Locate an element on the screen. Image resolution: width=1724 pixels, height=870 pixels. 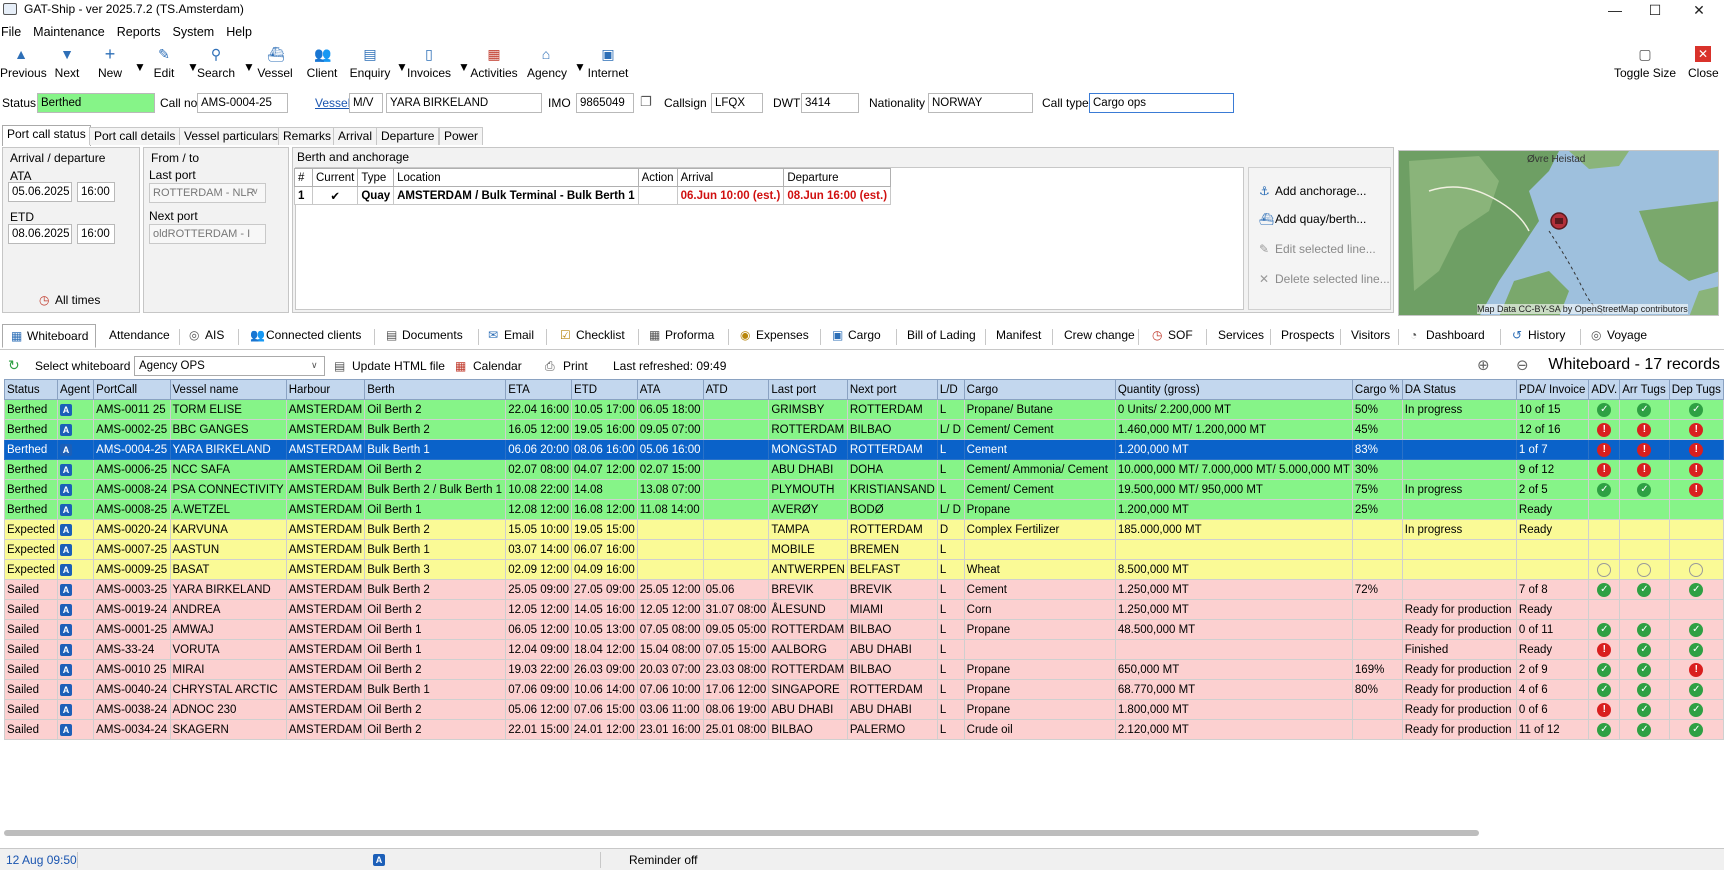
grid-col-adv: ADV. is located at coordinates (1604, 389).